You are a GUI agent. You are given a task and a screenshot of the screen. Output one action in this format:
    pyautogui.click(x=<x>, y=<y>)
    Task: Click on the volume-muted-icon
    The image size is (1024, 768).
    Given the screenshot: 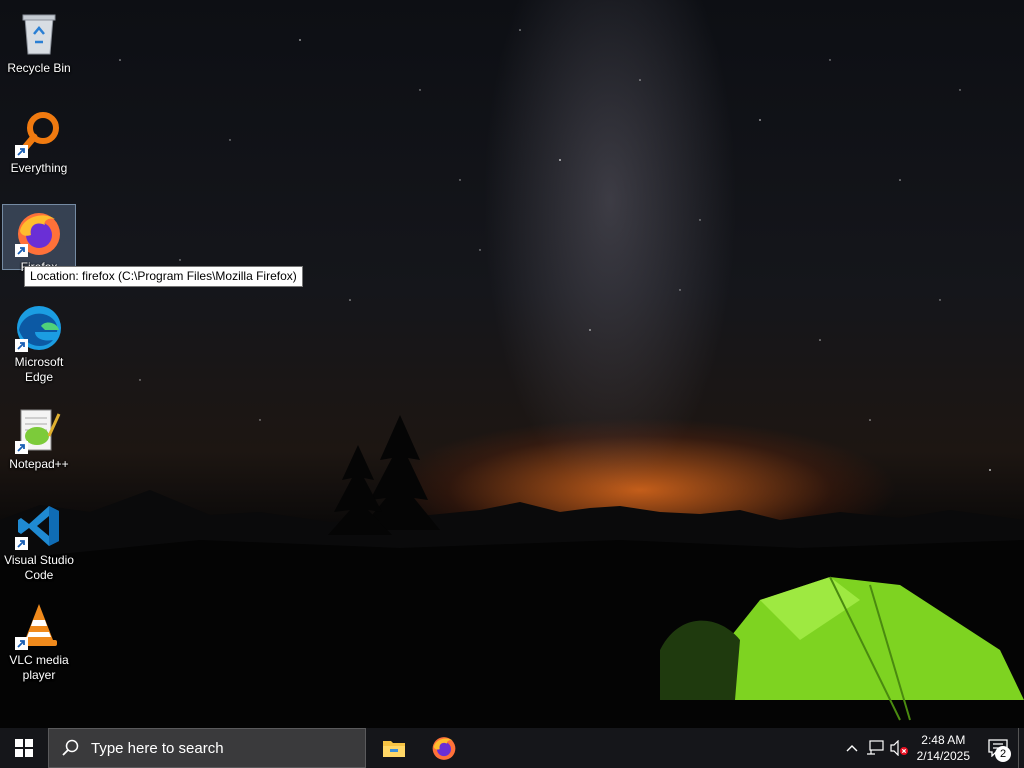 What is the action you would take?
    pyautogui.click(x=899, y=748)
    